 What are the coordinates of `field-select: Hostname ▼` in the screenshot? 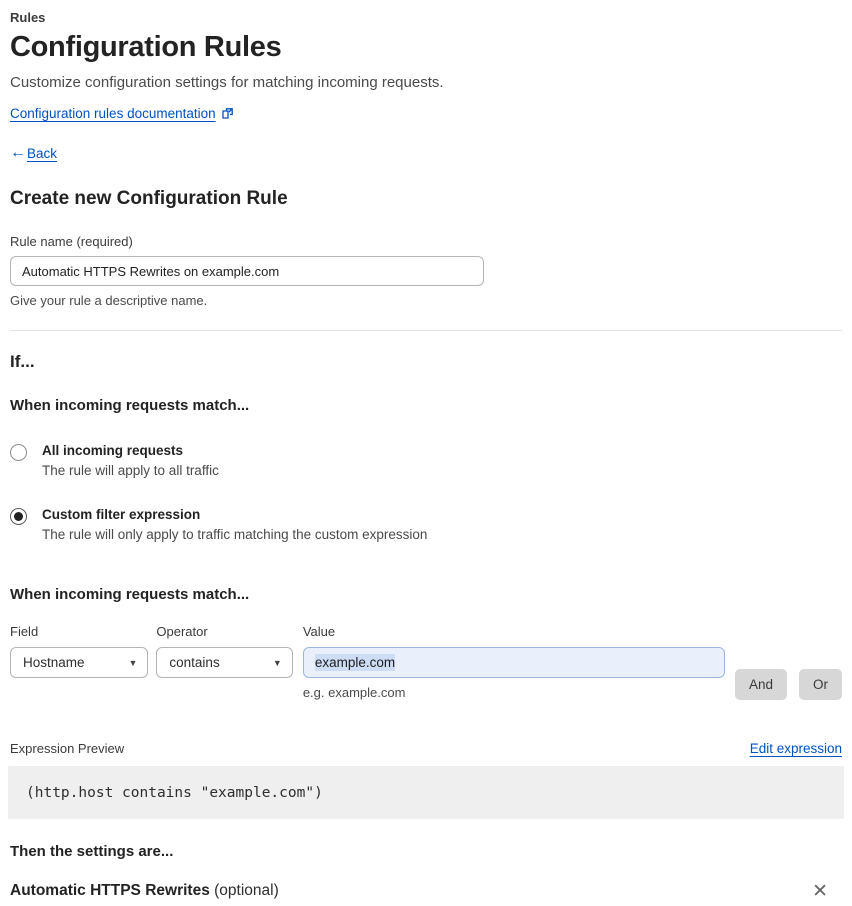 It's located at (79, 662).